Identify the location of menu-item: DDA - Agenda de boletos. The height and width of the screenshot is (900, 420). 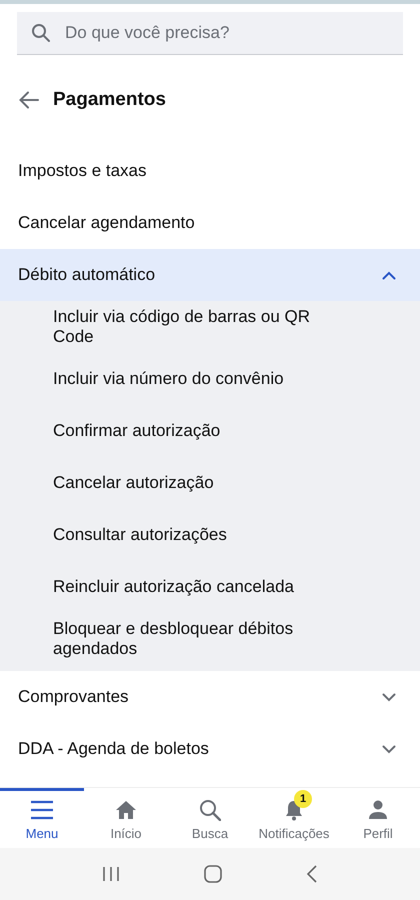
(210, 749).